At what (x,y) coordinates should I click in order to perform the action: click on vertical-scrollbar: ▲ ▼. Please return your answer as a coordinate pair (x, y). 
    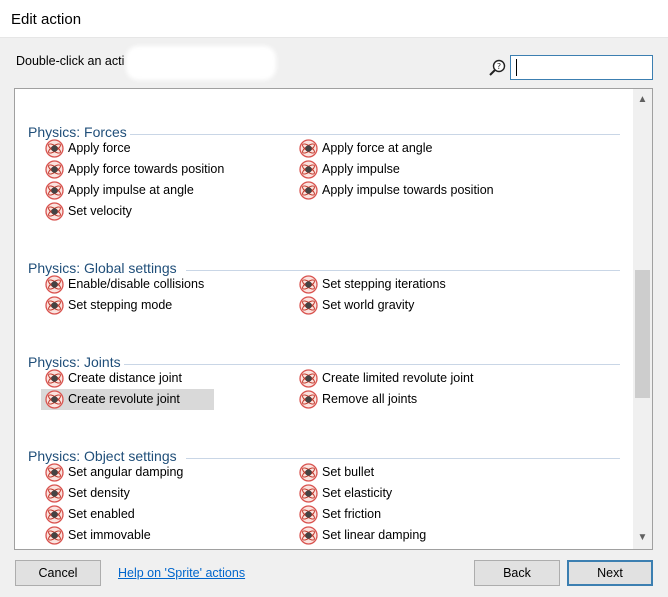
    Looking at the image, I should click on (642, 319).